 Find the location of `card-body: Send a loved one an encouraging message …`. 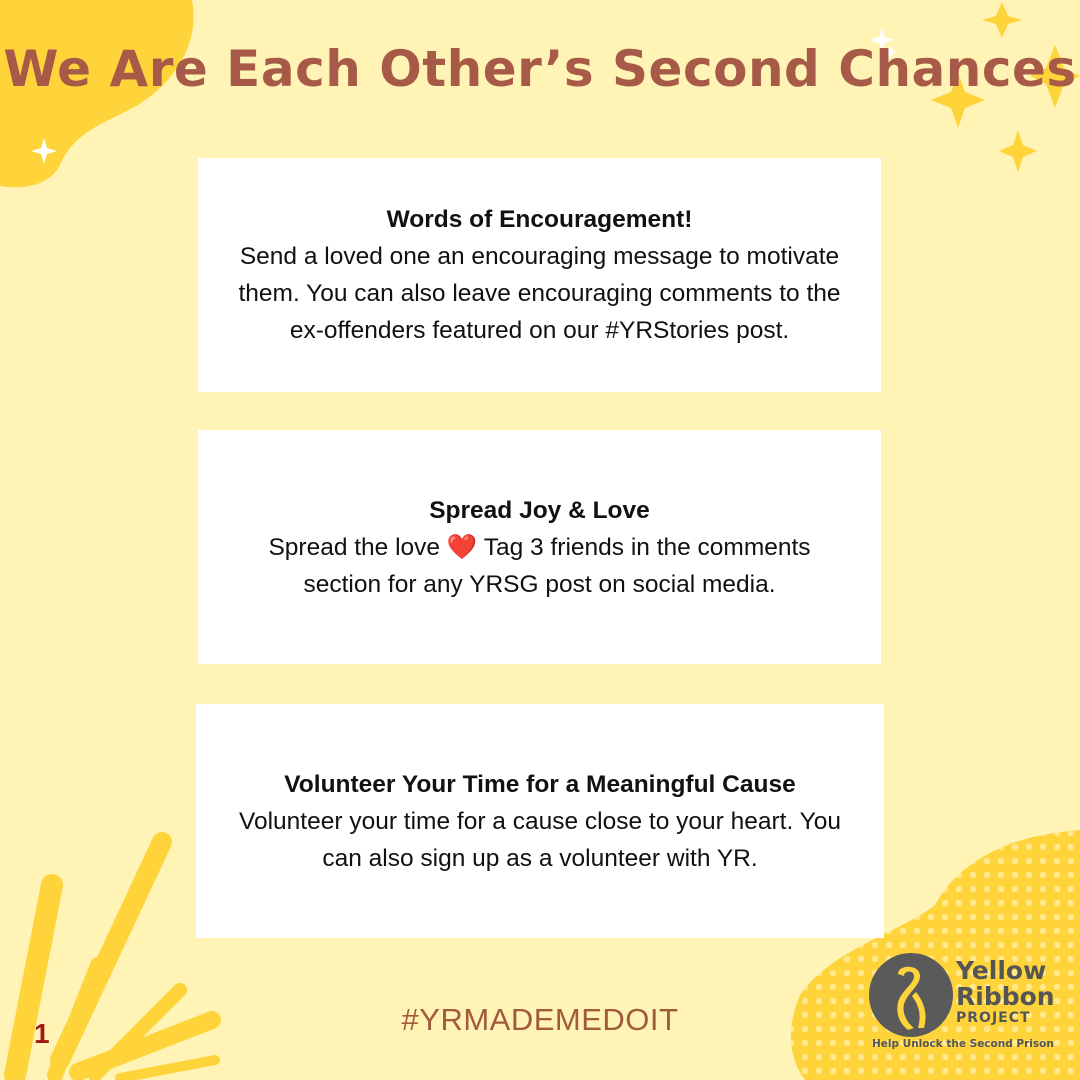

card-body: Send a loved one an encouraging message … is located at coordinates (539, 293).